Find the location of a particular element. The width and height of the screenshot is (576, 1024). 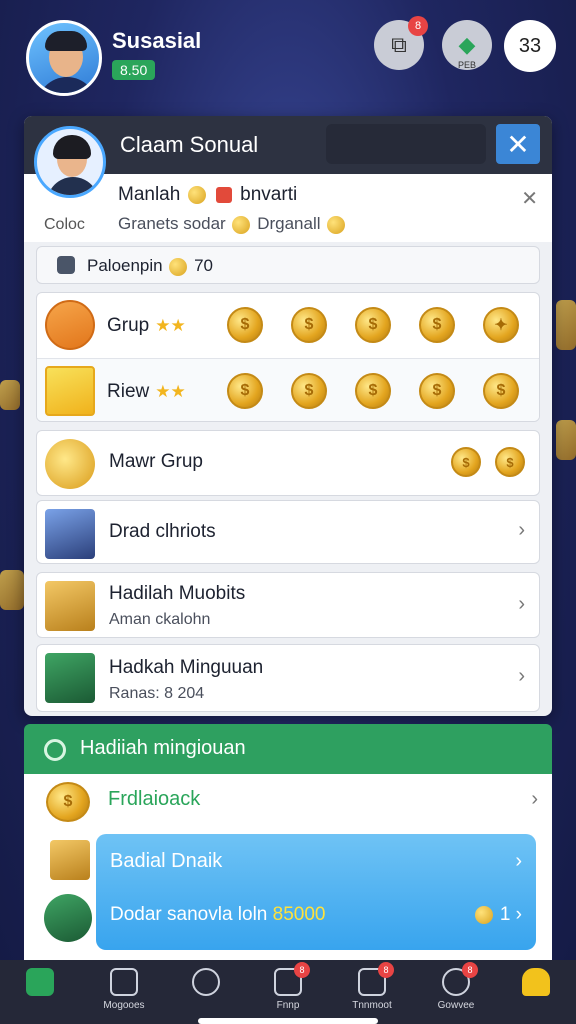

shop-icon: 8 is located at coordinates (292, 979).